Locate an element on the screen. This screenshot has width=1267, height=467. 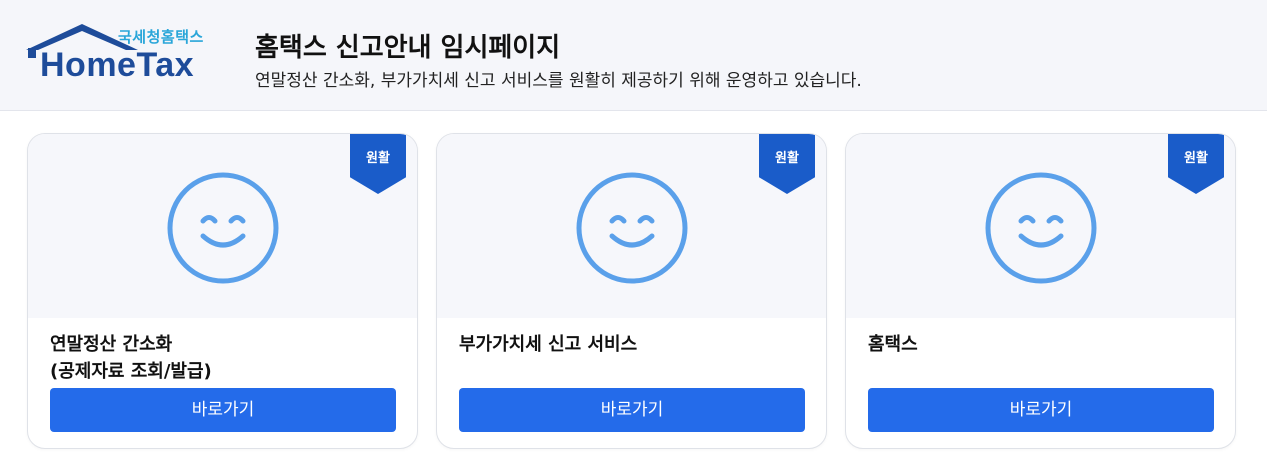
card-title: 부가가치세 신고 서비스 is located at coordinates (548, 344).